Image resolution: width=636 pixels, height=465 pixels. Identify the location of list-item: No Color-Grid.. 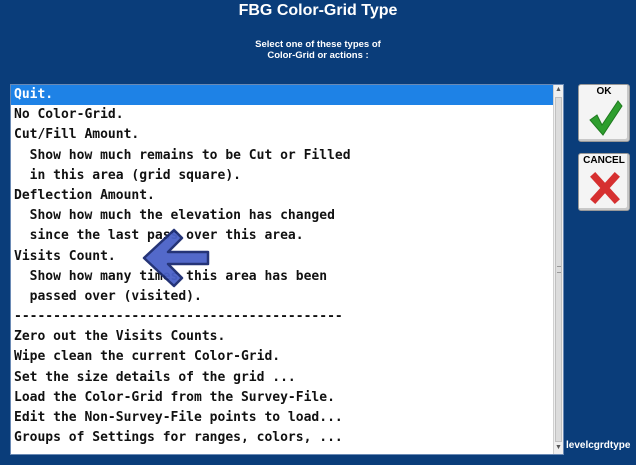
(282, 115).